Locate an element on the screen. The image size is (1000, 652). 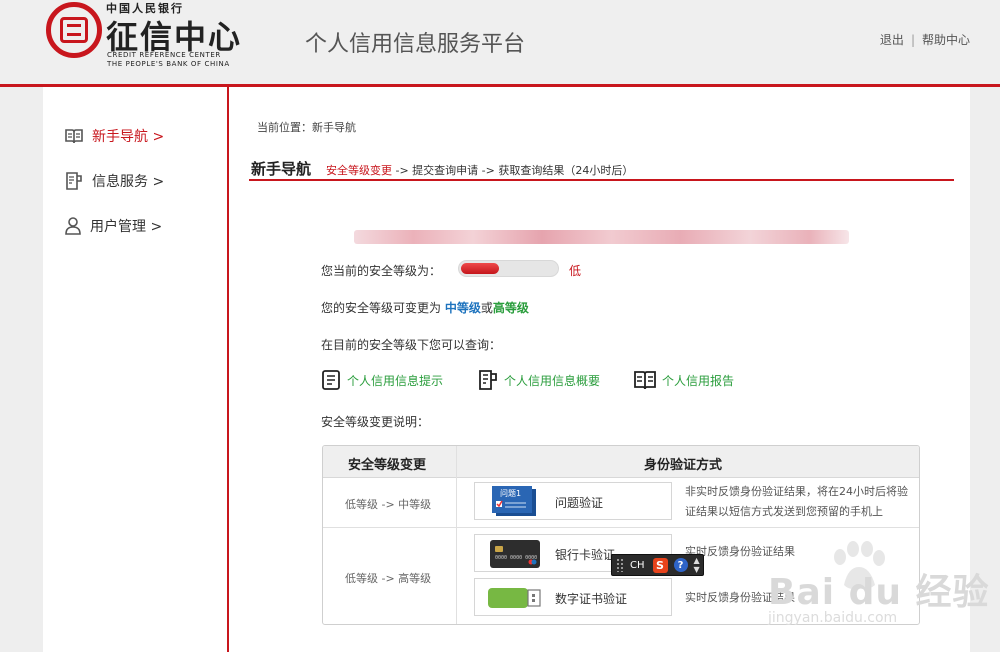
sidebar-item-label: 用户管理 > is located at coordinates (126, 227).